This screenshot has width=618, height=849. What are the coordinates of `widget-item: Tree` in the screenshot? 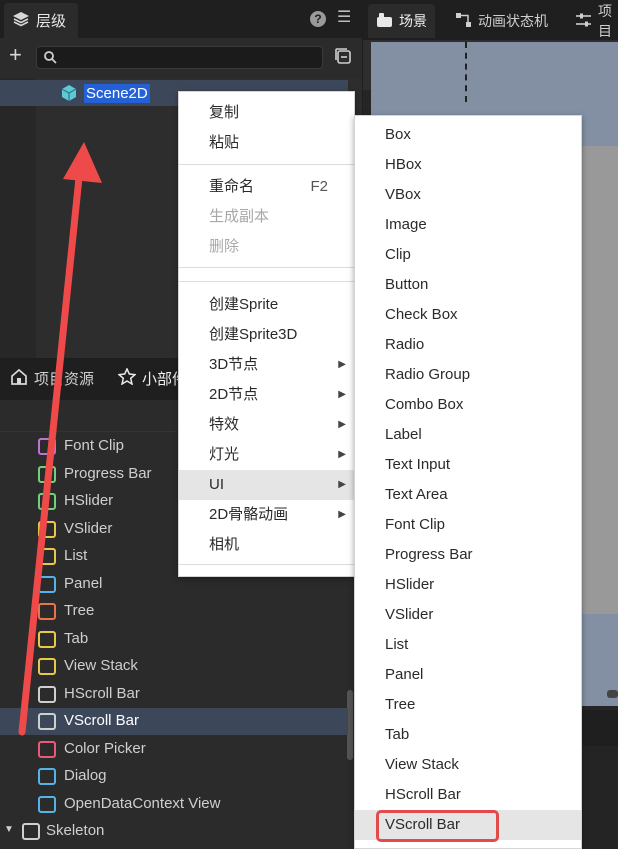 It's located at (174, 611).